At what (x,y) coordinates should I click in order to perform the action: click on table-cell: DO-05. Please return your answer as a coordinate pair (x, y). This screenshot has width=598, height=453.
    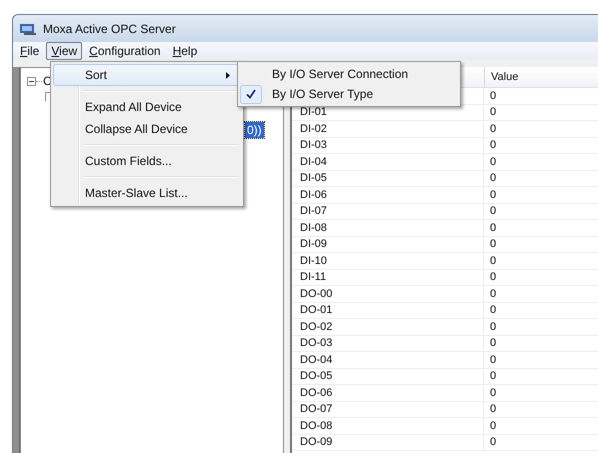
    Looking at the image, I should click on (316, 376).